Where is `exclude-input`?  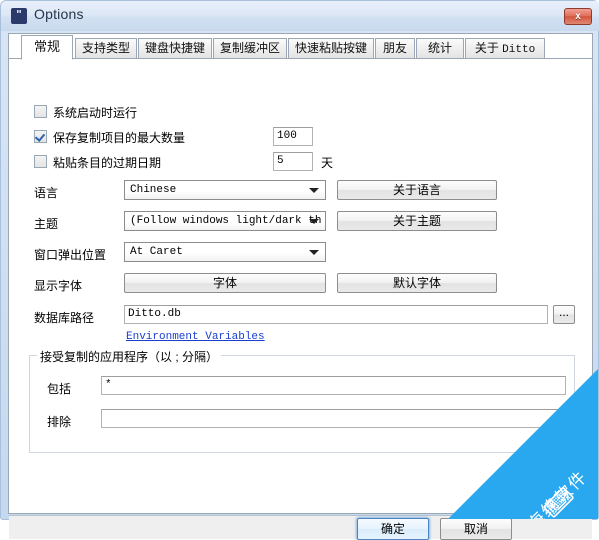
exclude-input is located at coordinates (333, 418).